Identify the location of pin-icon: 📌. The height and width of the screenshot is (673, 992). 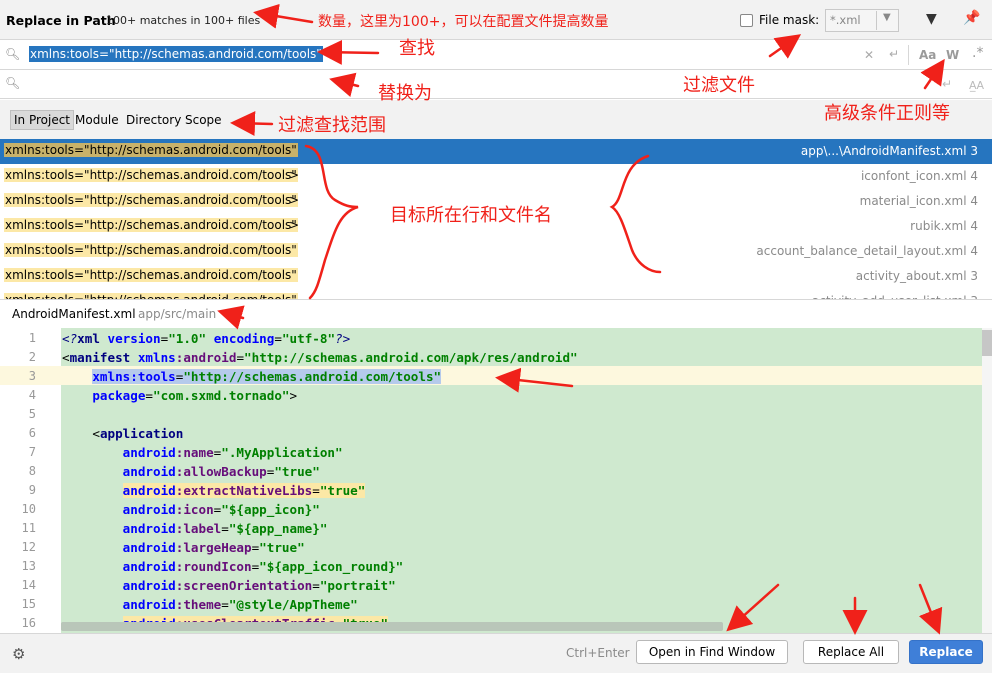
(971, 18).